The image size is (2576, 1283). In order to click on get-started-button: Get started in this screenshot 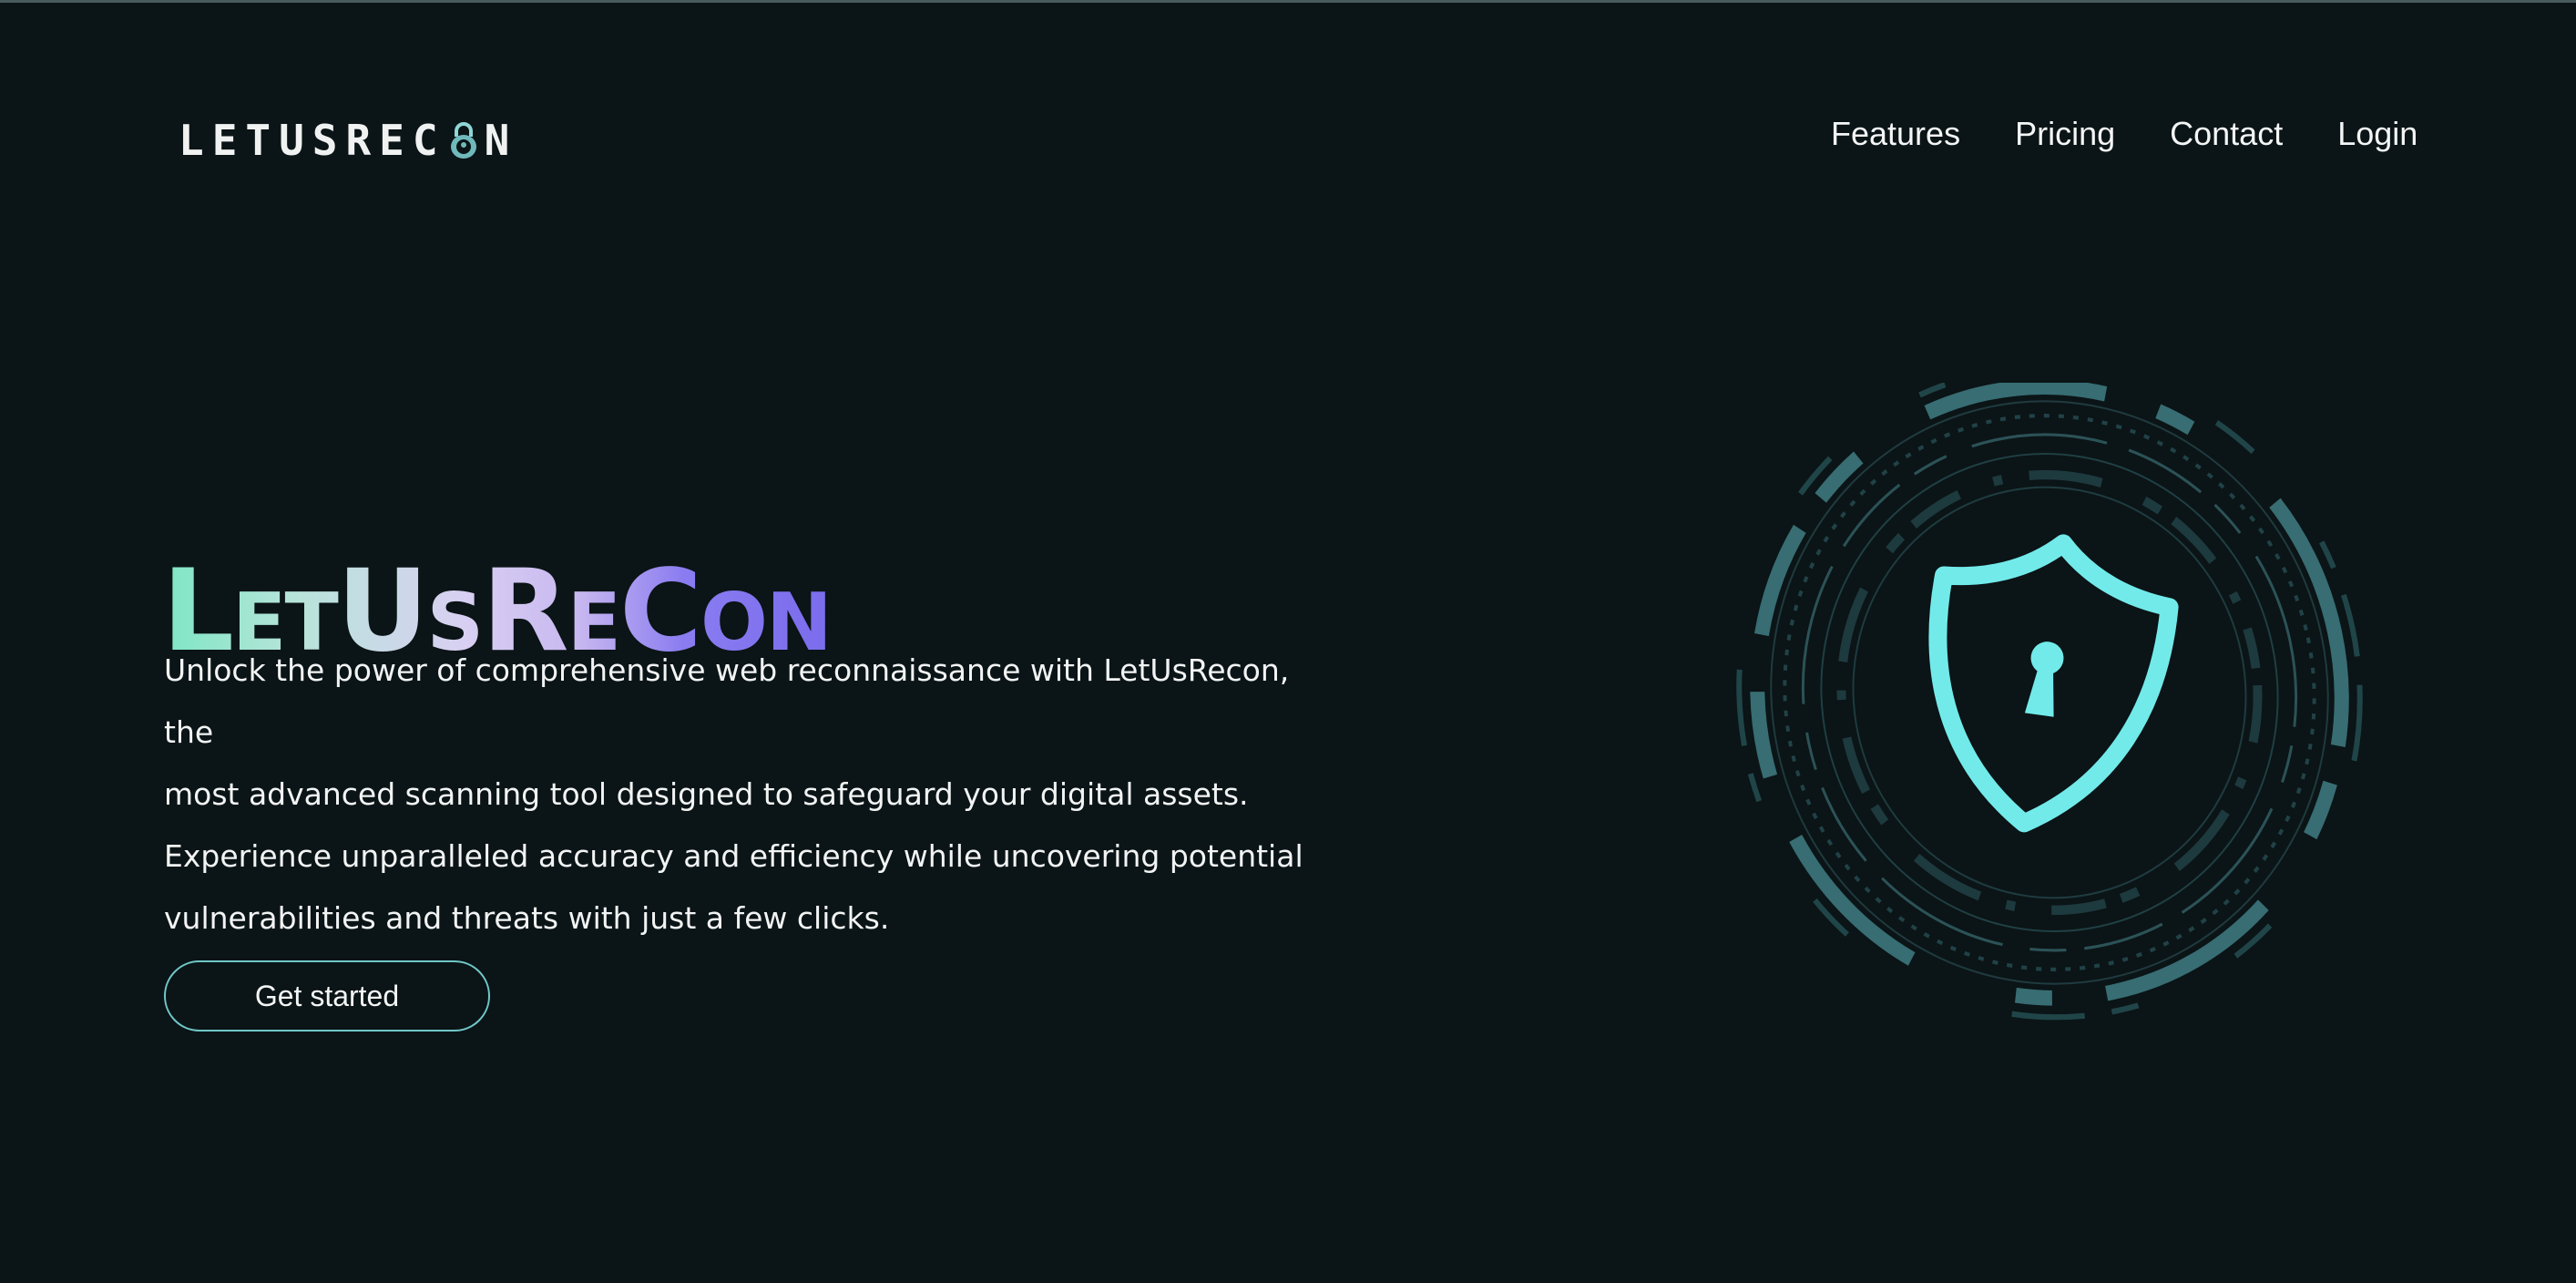, I will do `click(327, 996)`.